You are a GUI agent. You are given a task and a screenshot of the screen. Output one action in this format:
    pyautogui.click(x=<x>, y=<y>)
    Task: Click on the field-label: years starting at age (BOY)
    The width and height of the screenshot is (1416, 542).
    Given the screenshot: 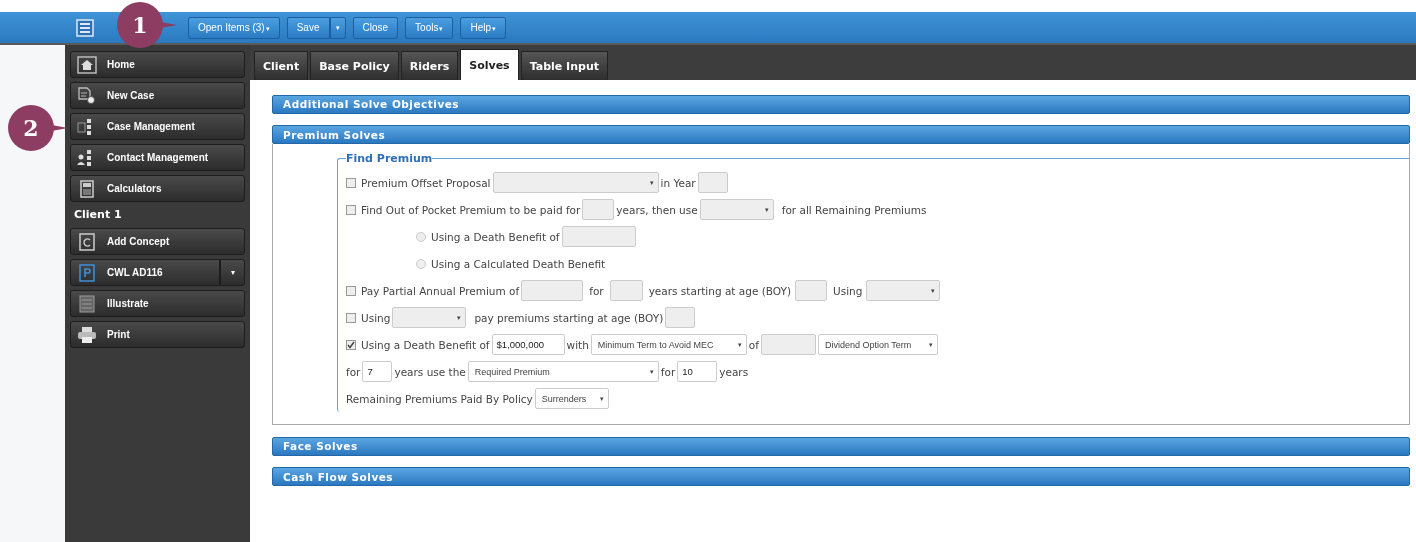 What is the action you would take?
    pyautogui.click(x=719, y=290)
    